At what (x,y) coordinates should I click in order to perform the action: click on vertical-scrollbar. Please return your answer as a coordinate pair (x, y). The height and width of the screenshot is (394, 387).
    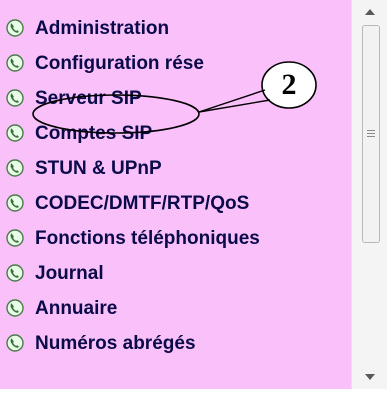
    Looking at the image, I should click on (369, 194).